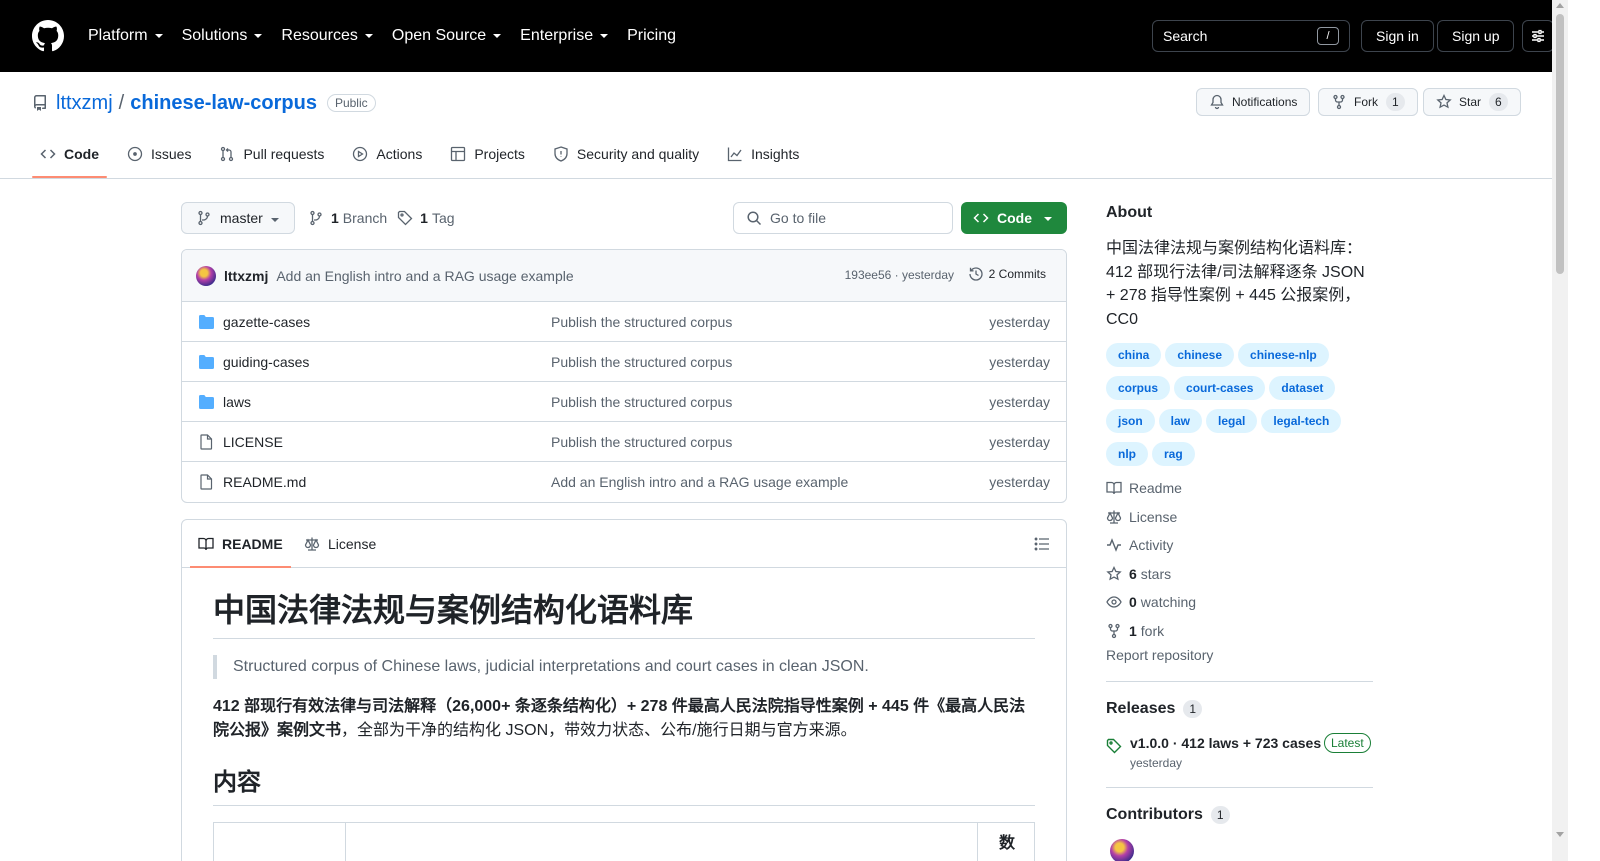 The width and height of the screenshot is (1600, 861). I want to click on repo-owner-link: lttxzmj, so click(84, 103).